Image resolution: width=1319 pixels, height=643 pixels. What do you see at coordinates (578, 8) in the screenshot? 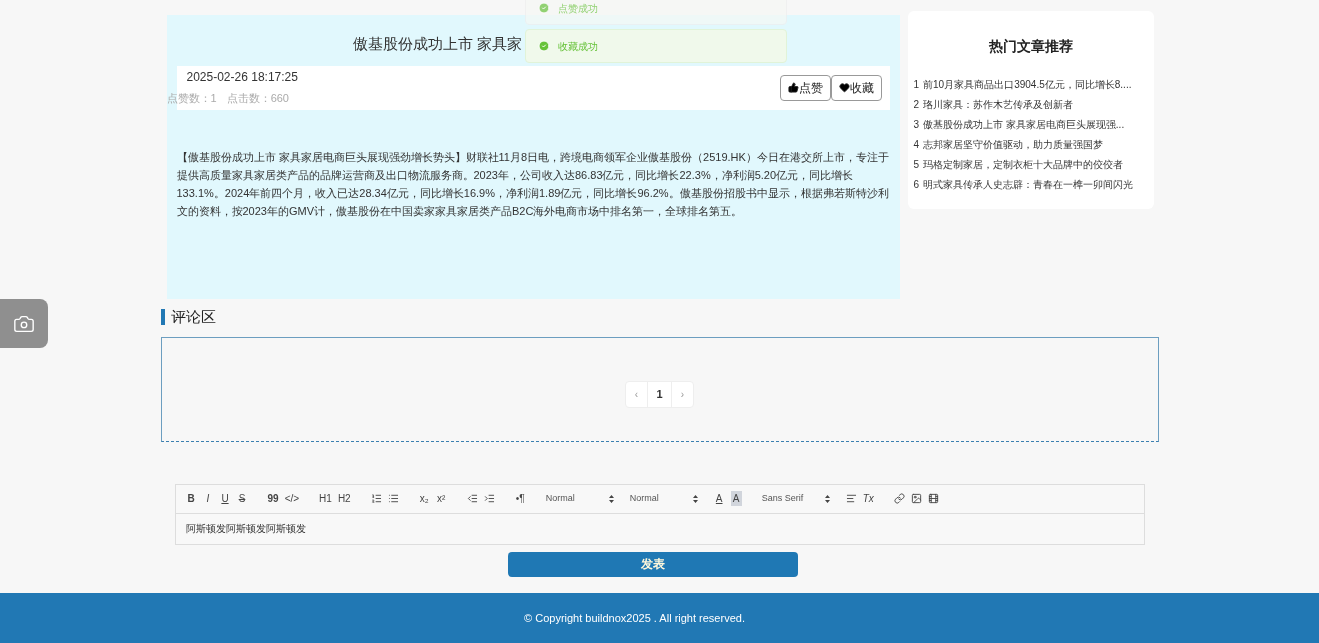
I see `toast-message: 点赞成功` at bounding box center [578, 8].